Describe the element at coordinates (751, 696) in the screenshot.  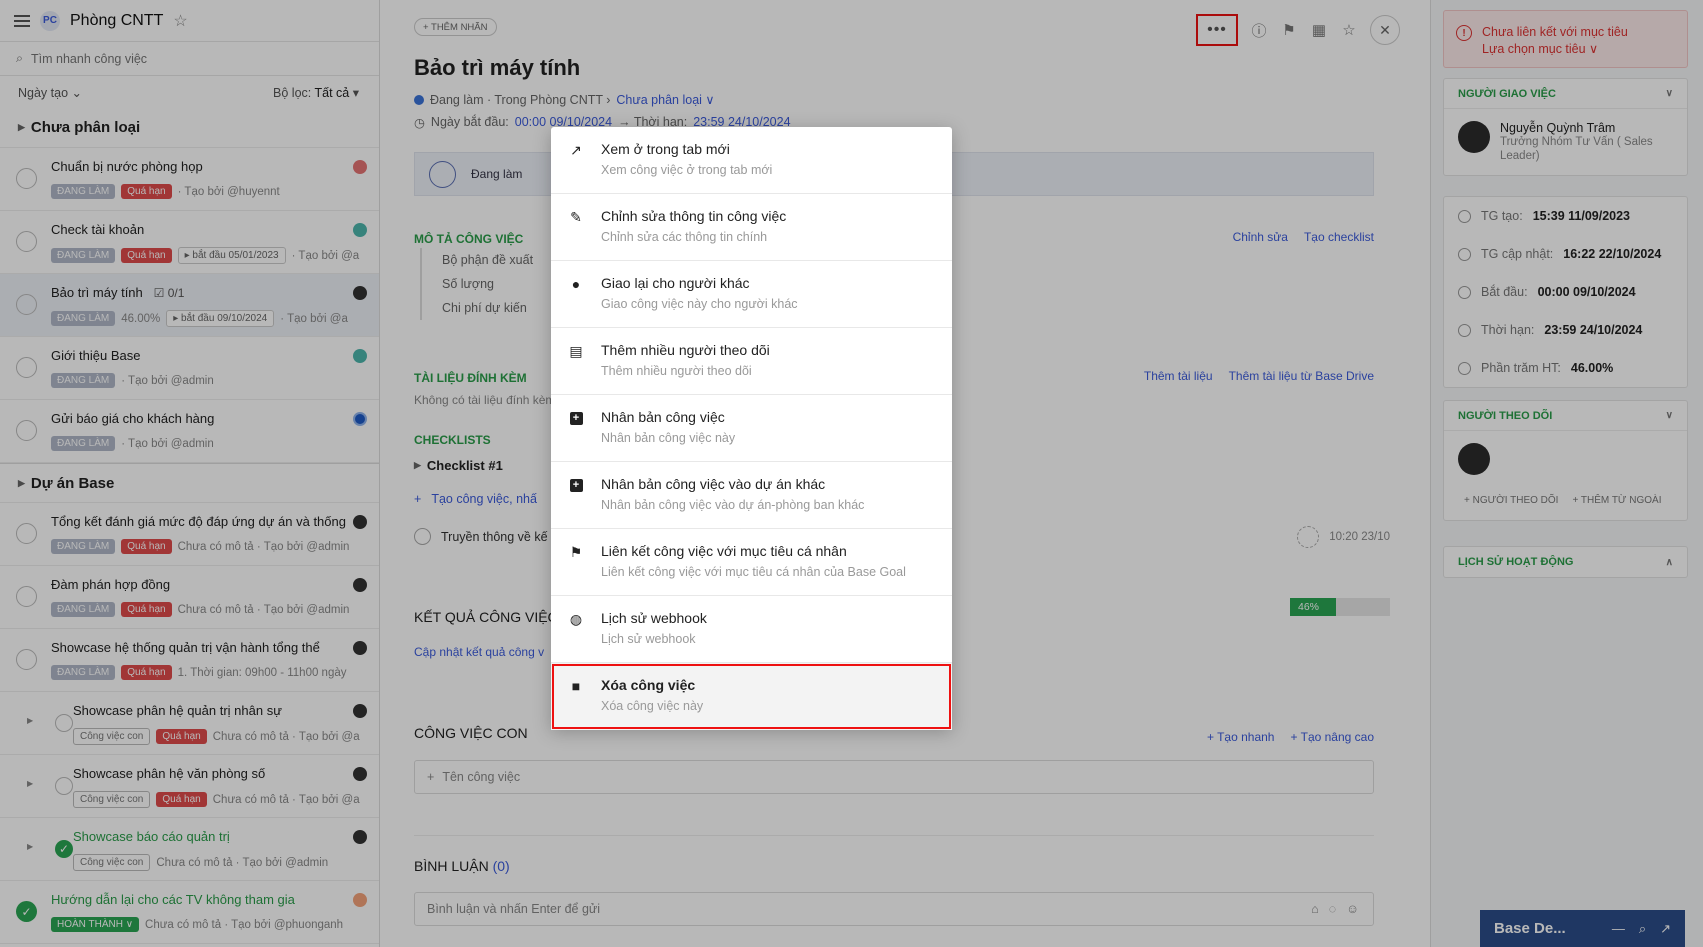
I see `menu-item-delete-task: ■ Xóa công việc Xóa công việc này` at that location.